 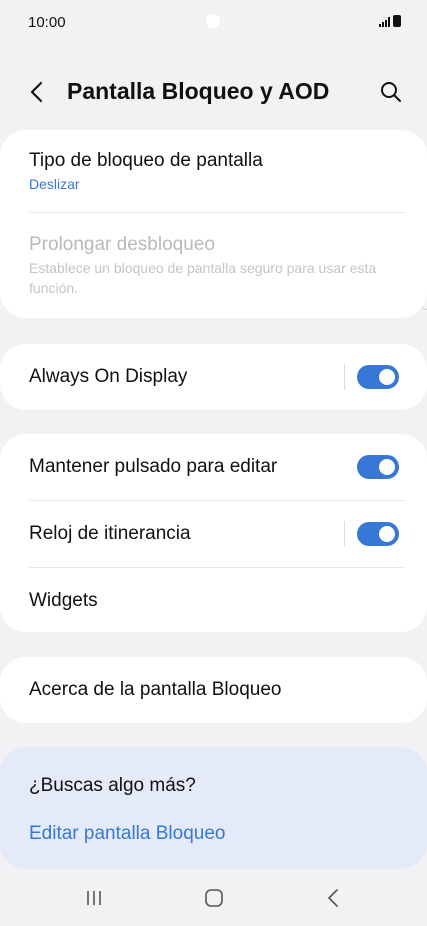 I want to click on extend-unlock-label: Prolongar desbloqueo, so click(x=122, y=244).